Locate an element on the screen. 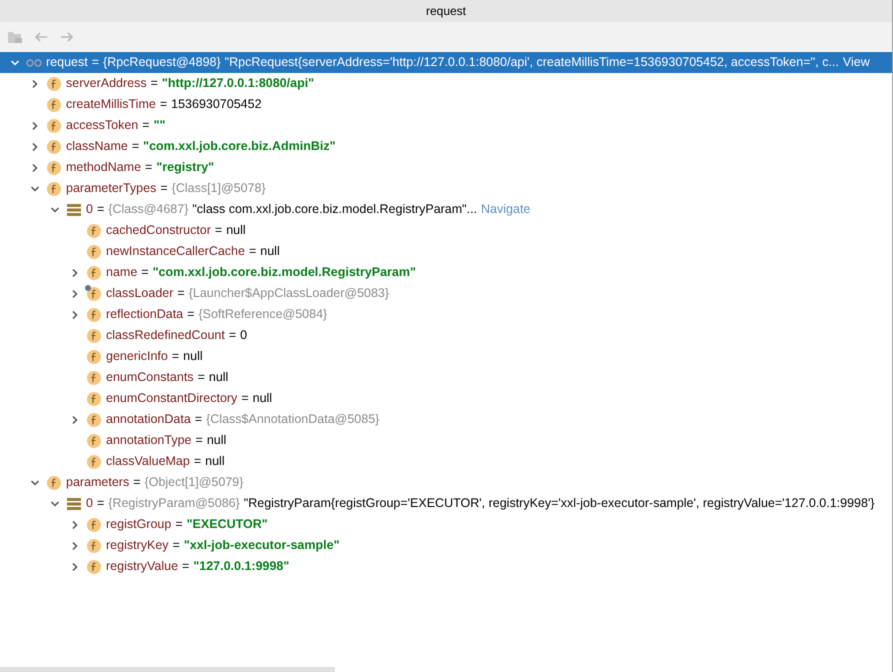 The height and width of the screenshot is (672, 893). tree-row: 0 = {Class@4687} "class com.xxl.job.core.biz.model.RegistryParam"... Navigate is located at coordinates (446, 209).